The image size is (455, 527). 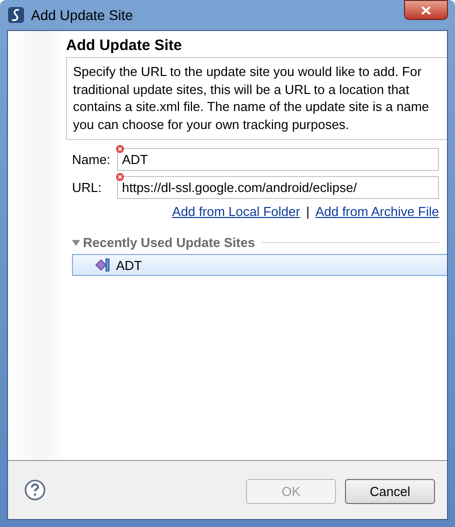 I want to click on text-field: ADT, so click(x=278, y=159).